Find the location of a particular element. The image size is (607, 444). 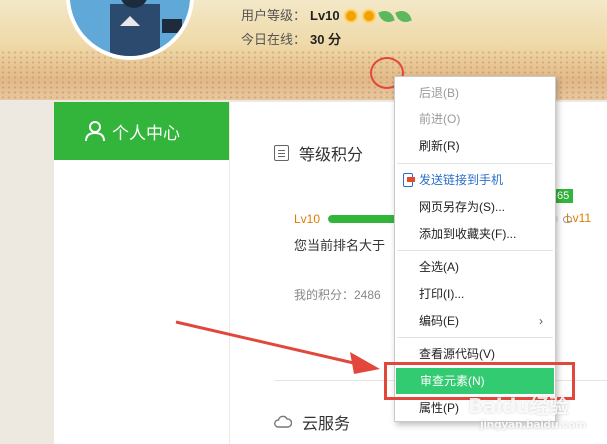

annotation-arrow is located at coordinates (277, 347).